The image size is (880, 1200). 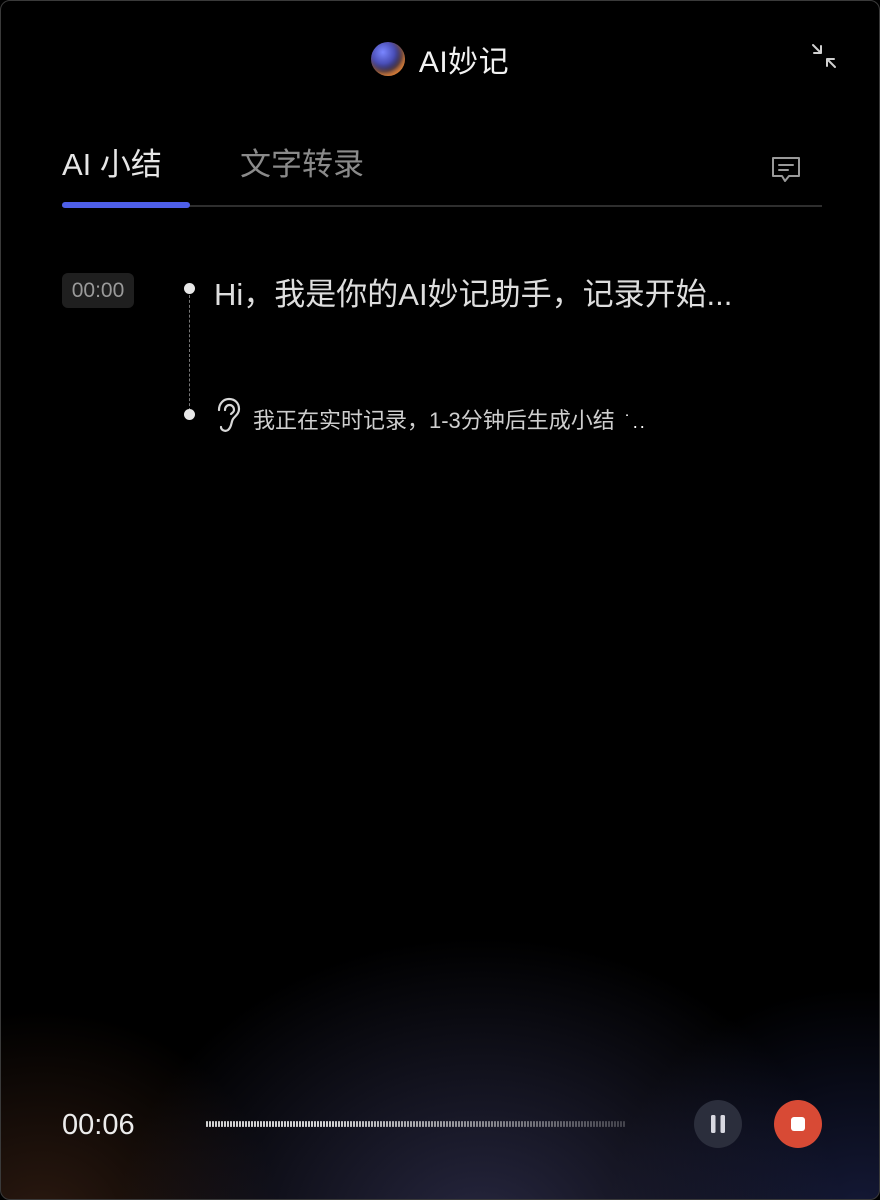 I want to click on tab-transcript: 文字转录, so click(x=302, y=161).